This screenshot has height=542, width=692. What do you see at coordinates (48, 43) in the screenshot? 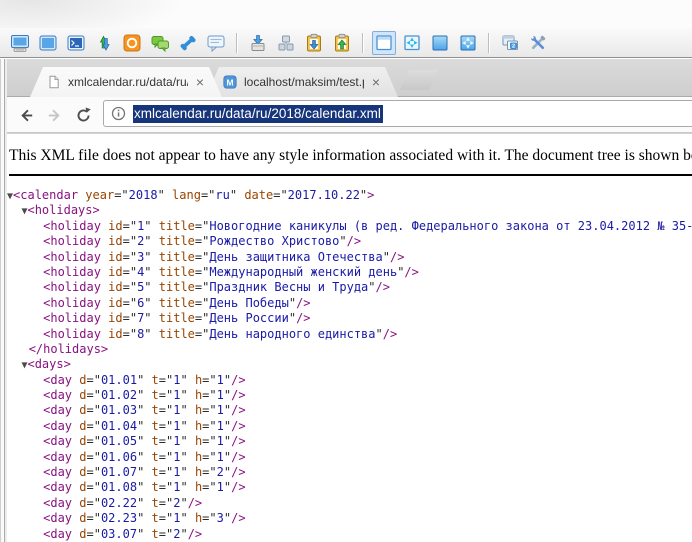
I see `view-only-monitor-icon` at bounding box center [48, 43].